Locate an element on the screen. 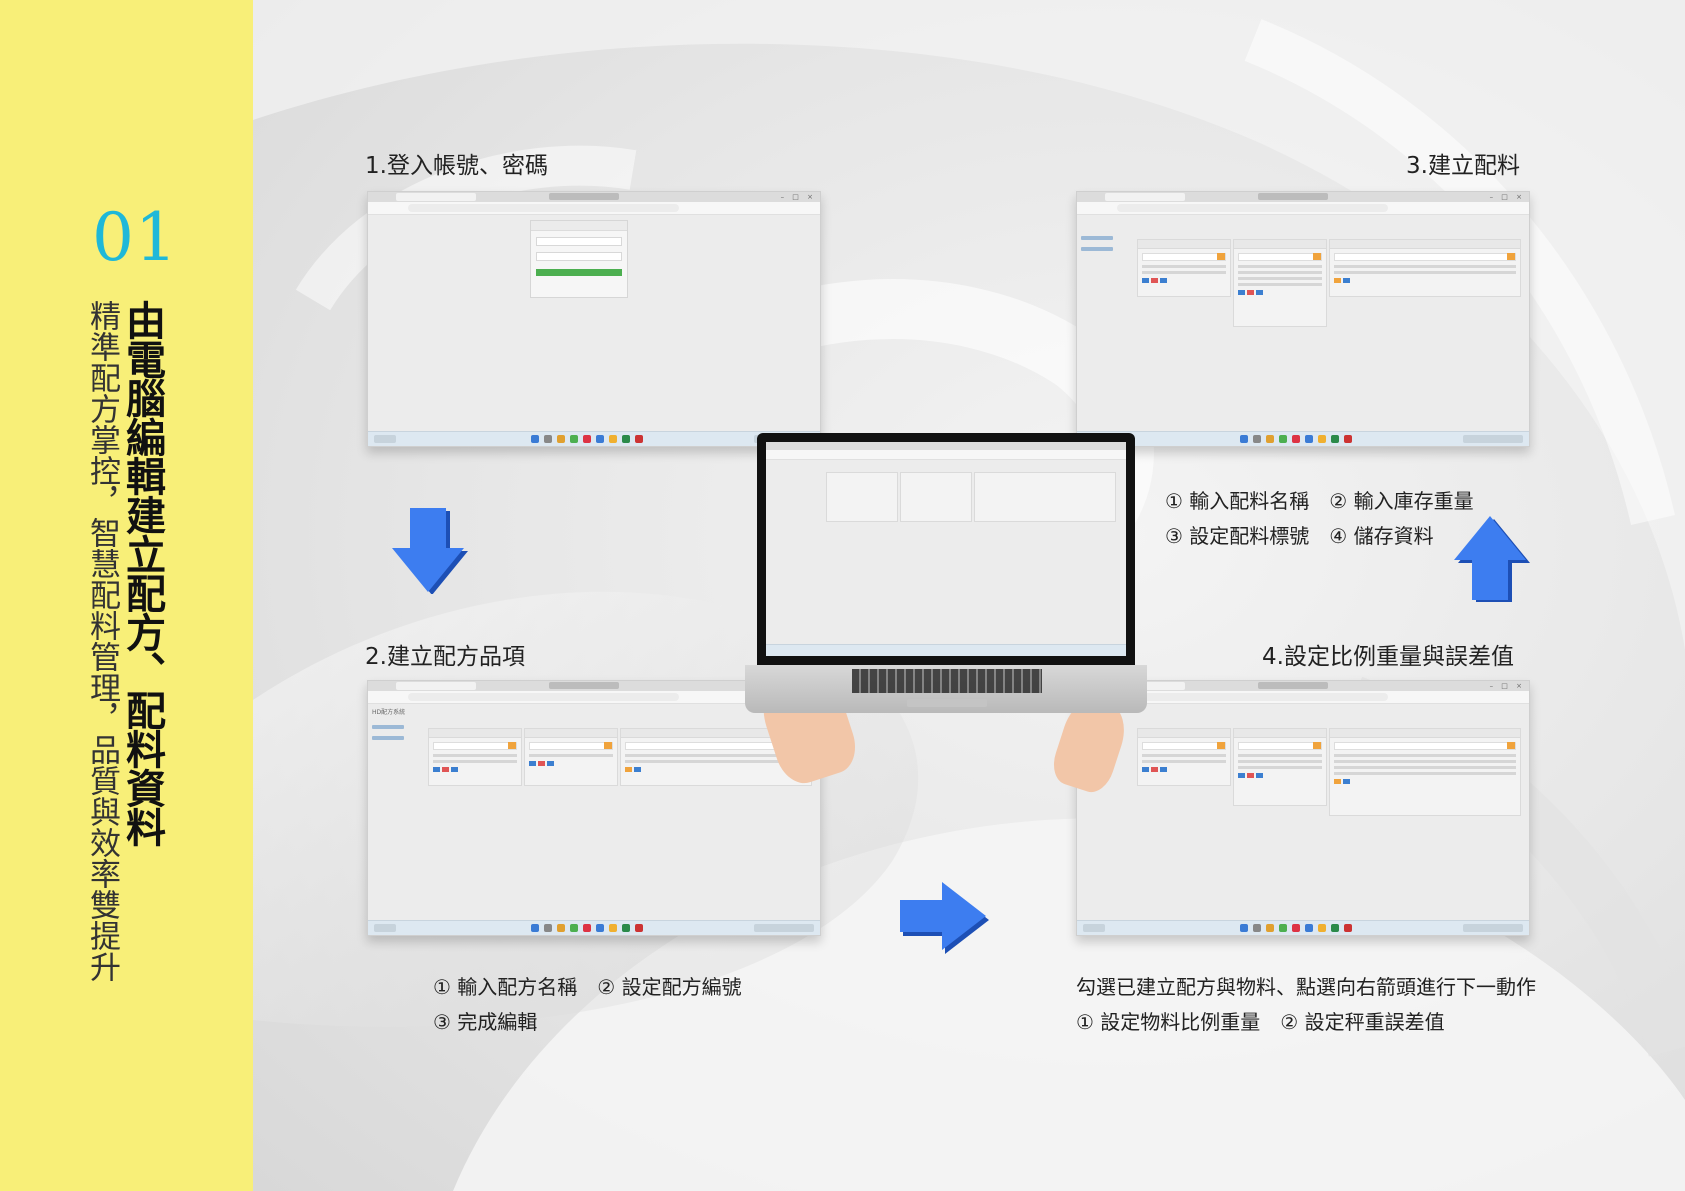 The height and width of the screenshot is (1191, 1685). section-subtitle: 精準配方掌控，智慧配料管理，品質與效率雙提升 is located at coordinates (102, 641).